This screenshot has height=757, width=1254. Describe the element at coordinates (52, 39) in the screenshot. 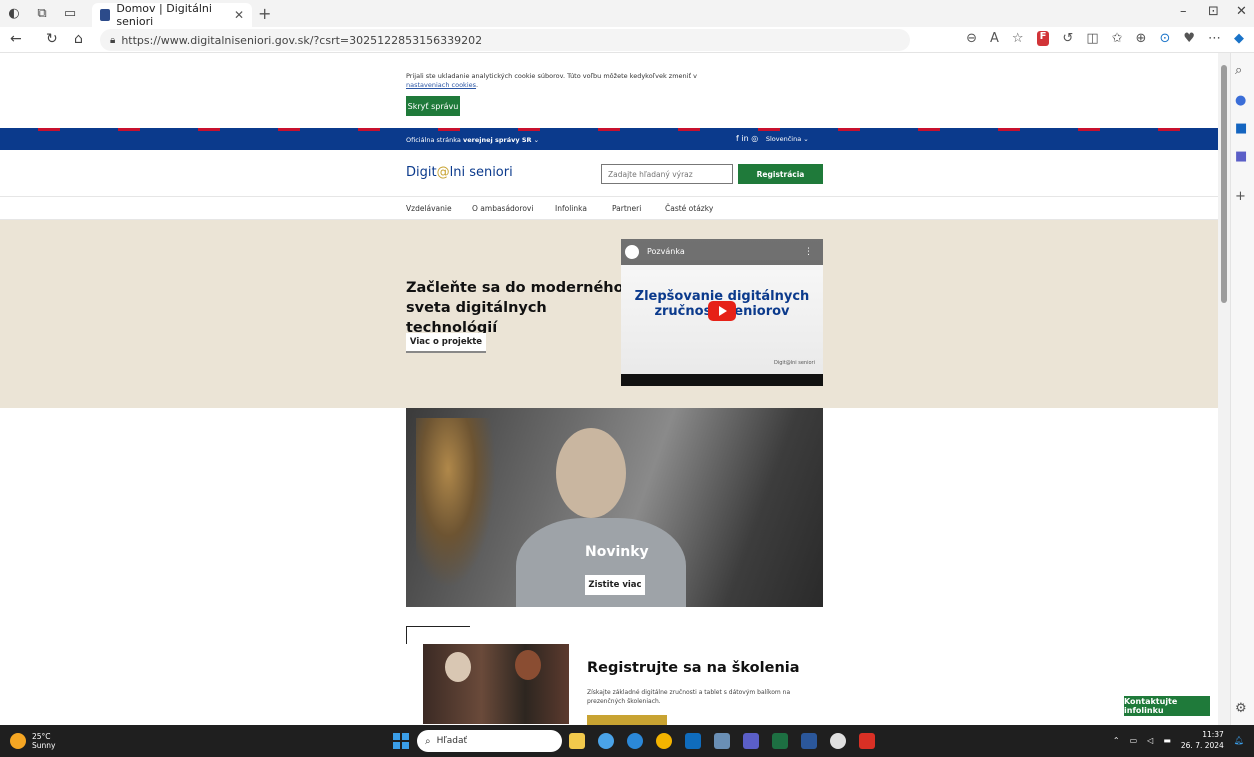

I see `refresh-icon: ↻` at that location.